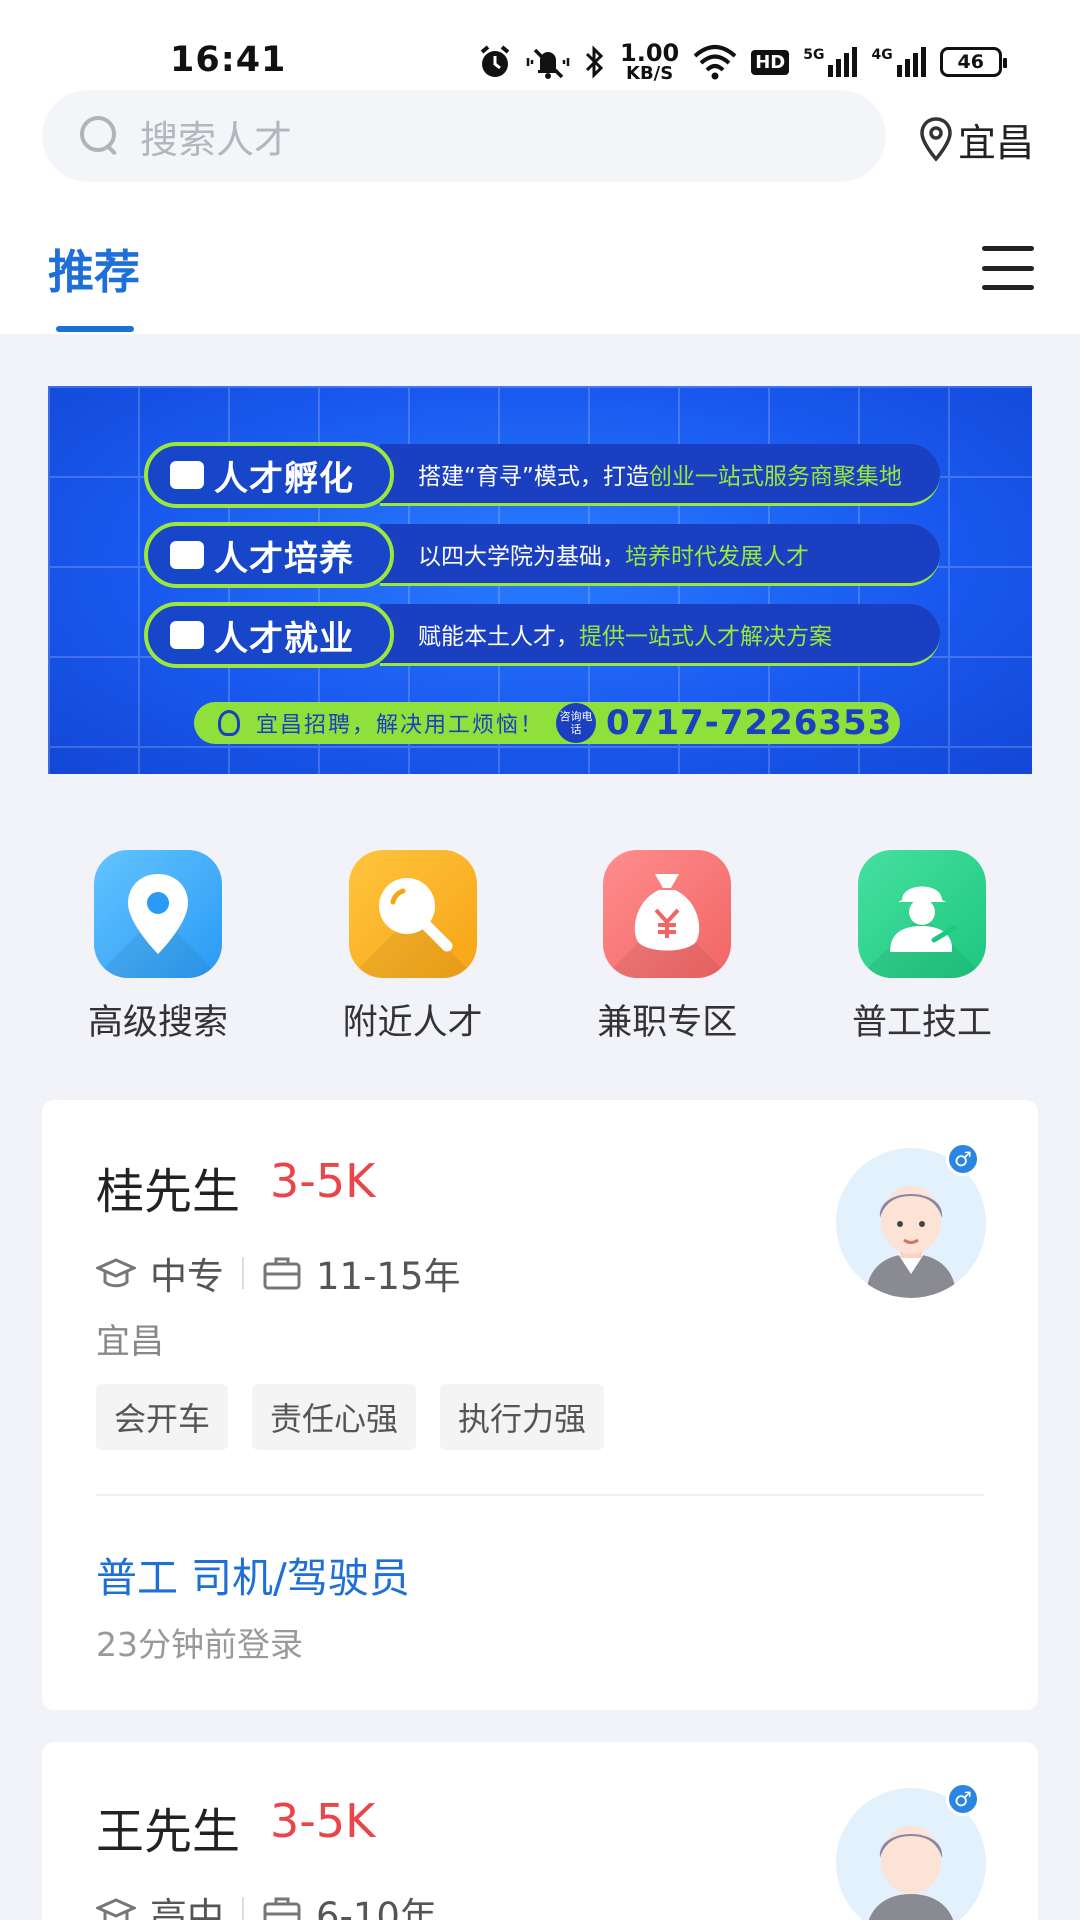 The height and width of the screenshot is (1920, 1080). What do you see at coordinates (199, 1644) in the screenshot?
I see `candidate-last-login: 23分钟前登录` at bounding box center [199, 1644].